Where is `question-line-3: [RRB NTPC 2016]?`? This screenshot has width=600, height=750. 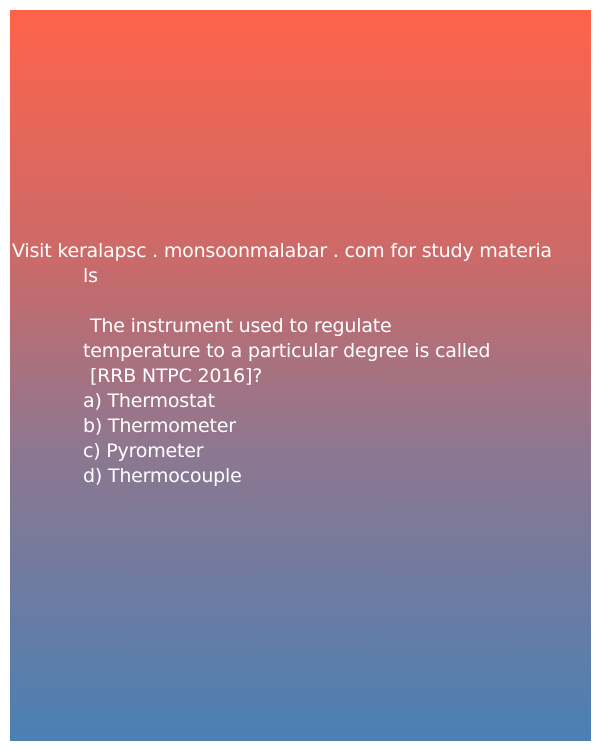 question-line-3: [RRB NTPC 2016]? is located at coordinates (176, 376).